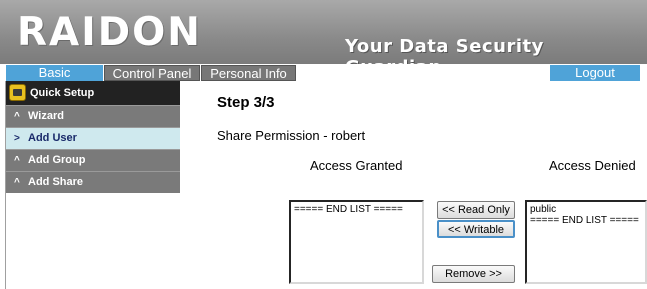 The height and width of the screenshot is (289, 647). Describe the element at coordinates (93, 116) in the screenshot. I see `sidebar-item-wizard: ^ Wizard` at that location.